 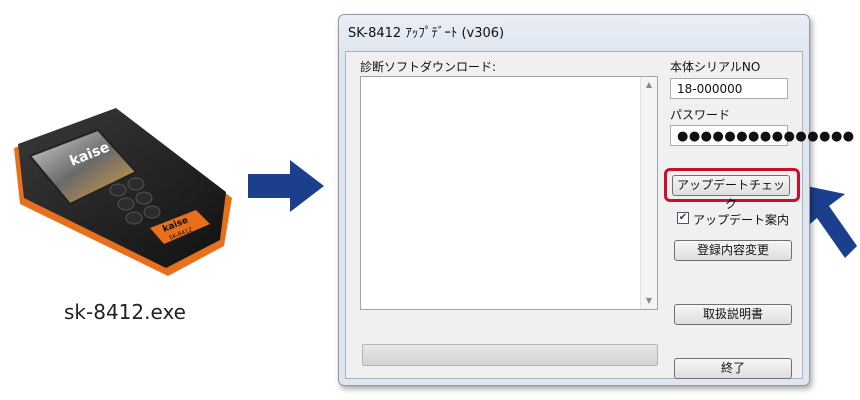 What do you see at coordinates (648, 193) in the screenshot?
I see `vertical-scrollbar: ▲ ▼` at bounding box center [648, 193].